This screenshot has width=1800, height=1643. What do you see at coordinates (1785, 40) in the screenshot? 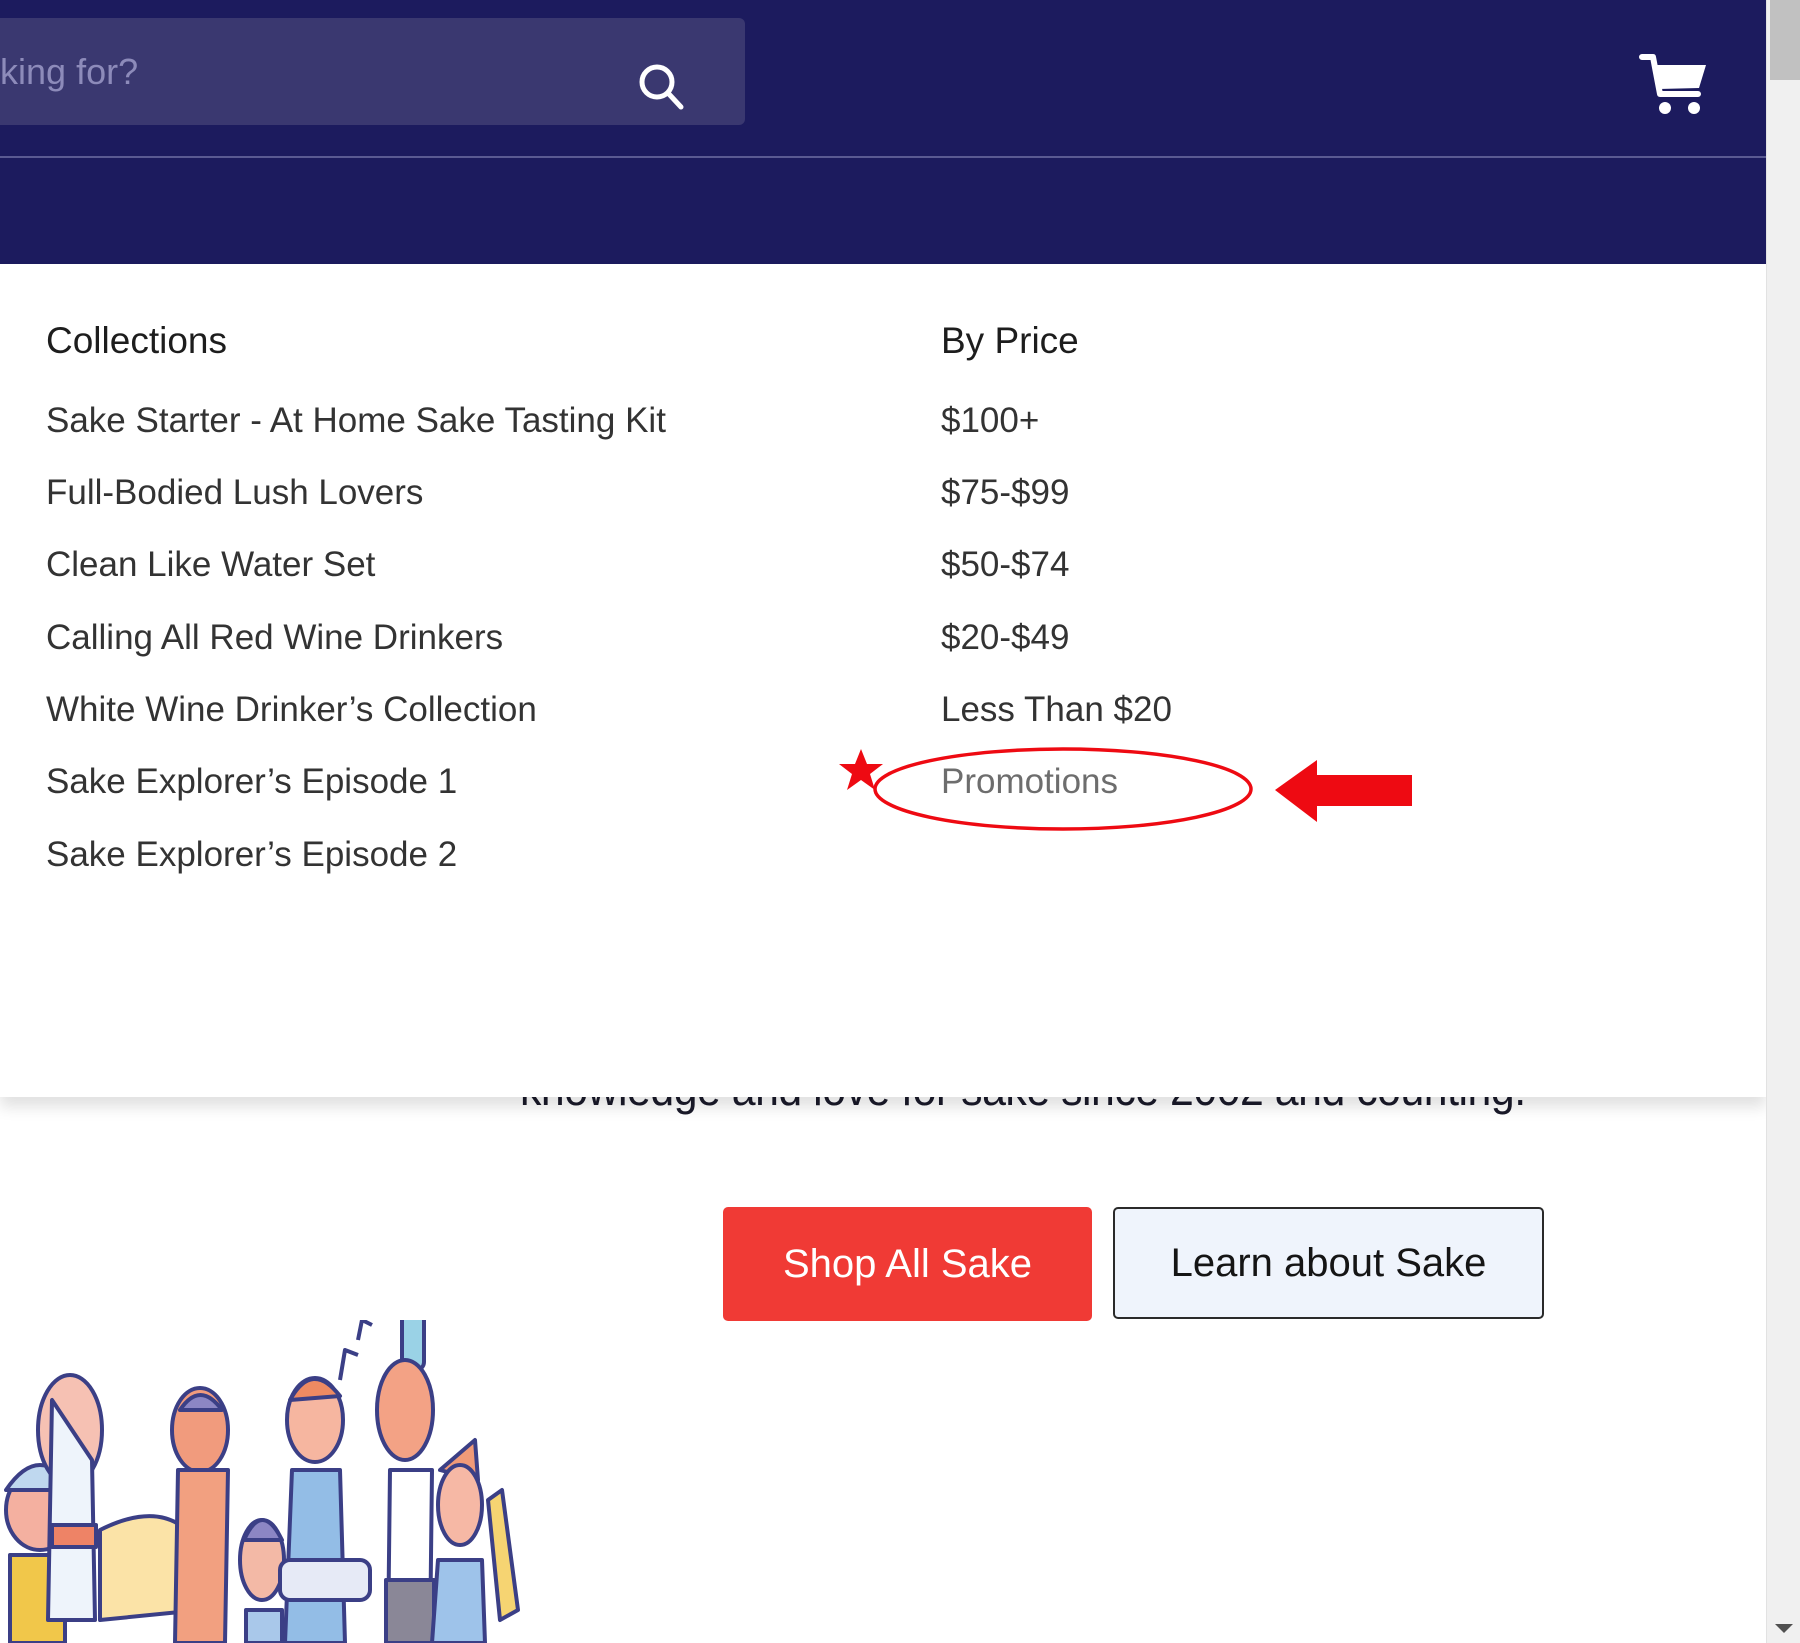
I see `scrollbar-thumb` at bounding box center [1785, 40].